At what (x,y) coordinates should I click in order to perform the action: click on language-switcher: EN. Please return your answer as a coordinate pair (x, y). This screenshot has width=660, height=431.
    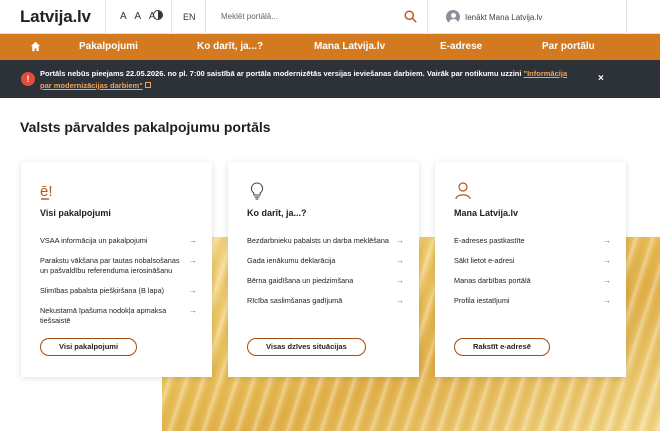
    Looking at the image, I should click on (189, 17).